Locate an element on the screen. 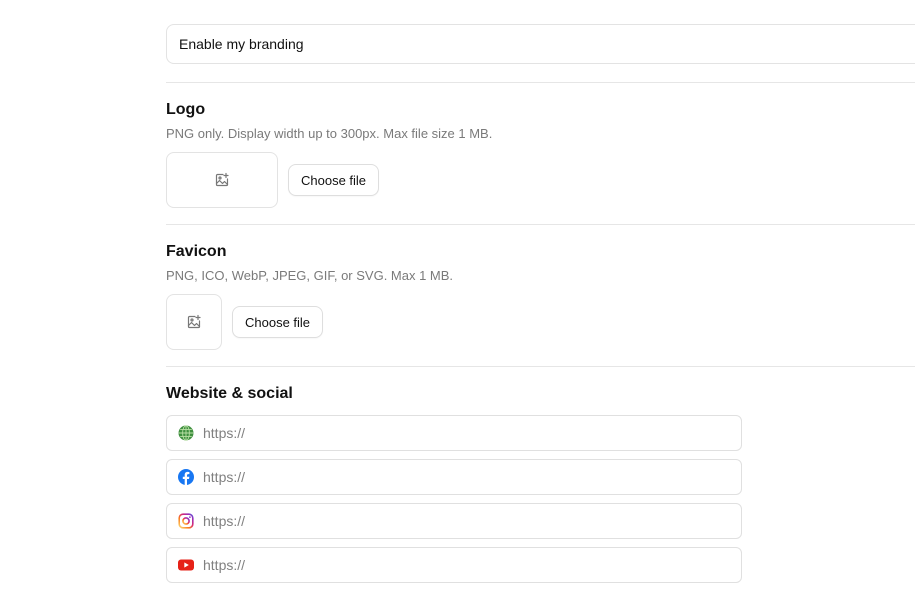 The height and width of the screenshot is (596, 915). instagram-url-field is located at coordinates (454, 521).